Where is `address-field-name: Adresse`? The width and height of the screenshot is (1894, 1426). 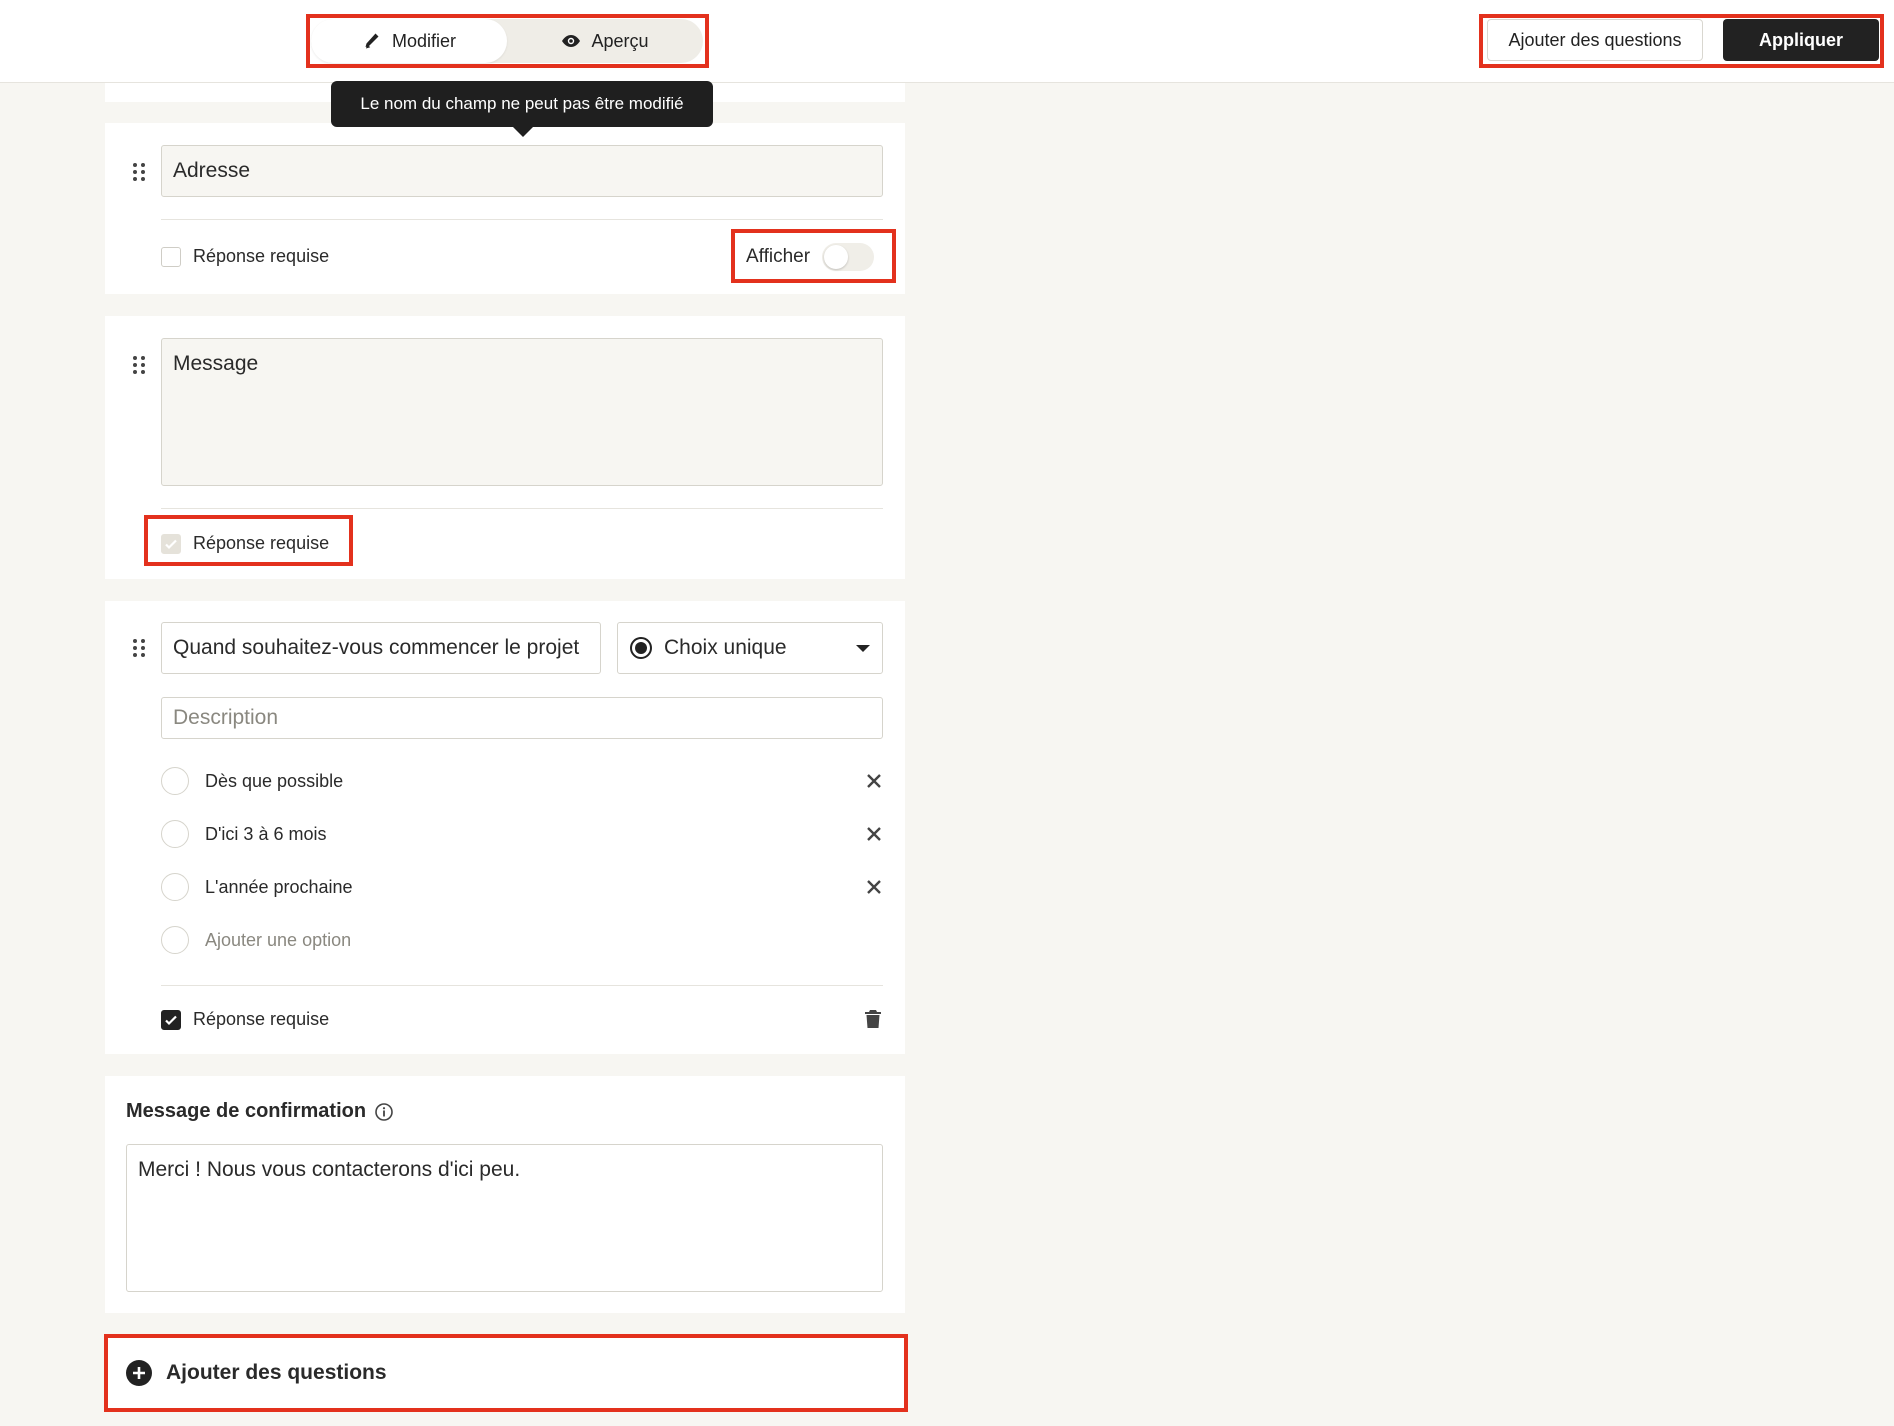 address-field-name: Adresse is located at coordinates (522, 171).